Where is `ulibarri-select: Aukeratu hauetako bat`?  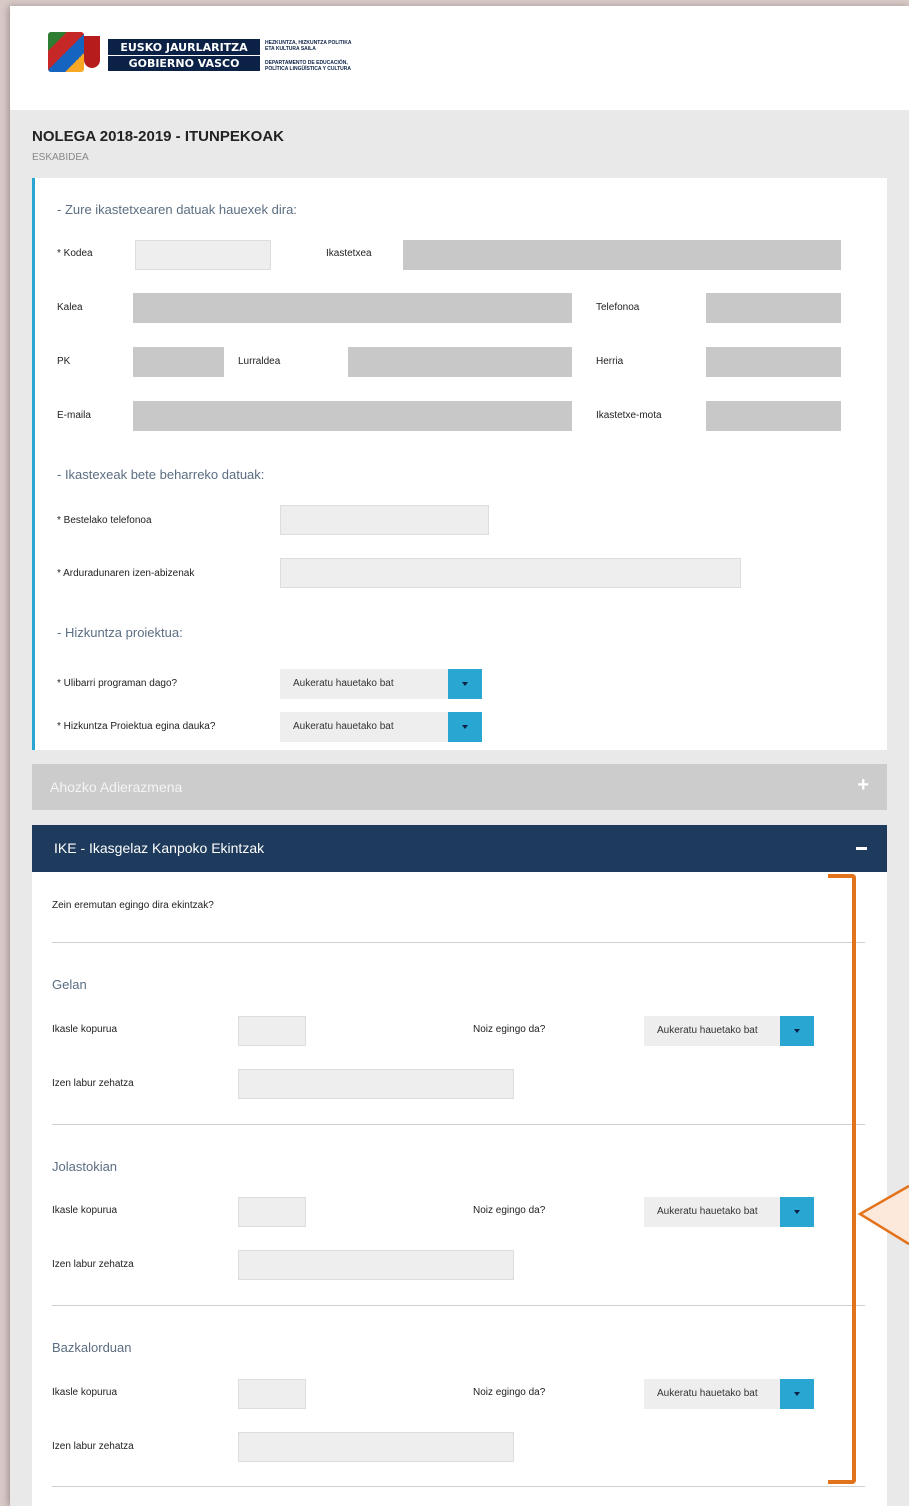
ulibarri-select: Aukeratu hauetako bat is located at coordinates (381, 684).